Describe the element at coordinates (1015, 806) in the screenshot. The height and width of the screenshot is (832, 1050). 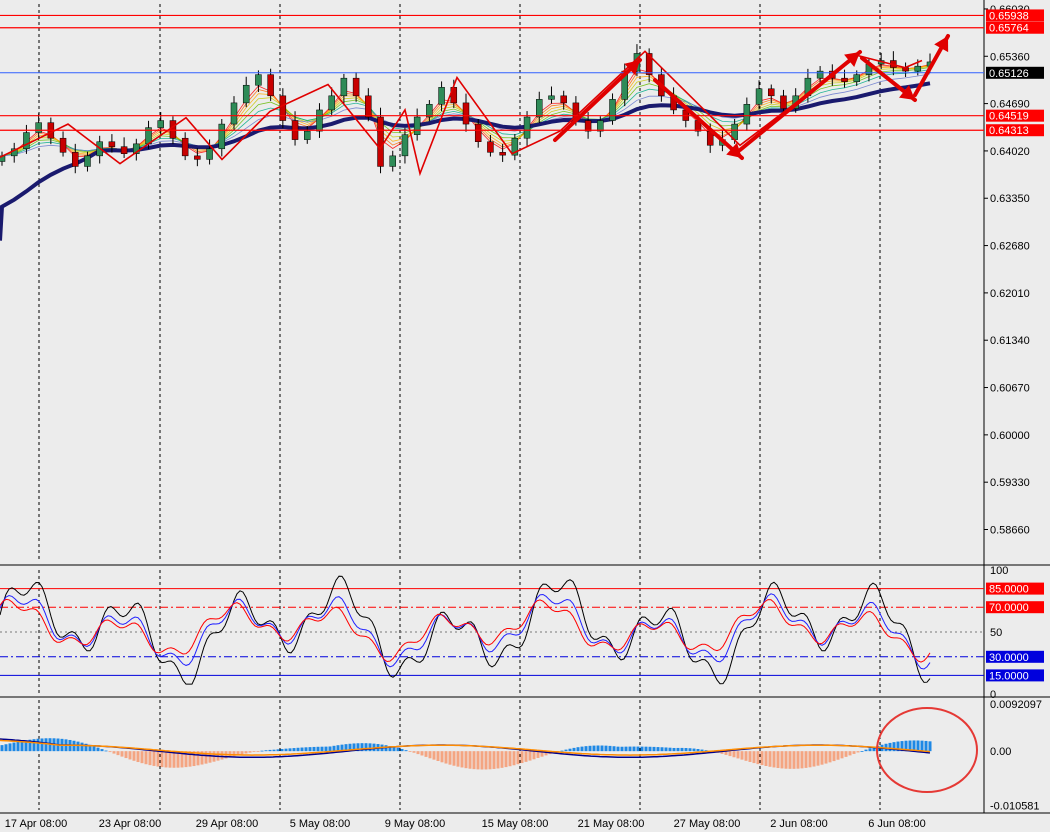
I see `macd-tick-label: -0.010581` at that location.